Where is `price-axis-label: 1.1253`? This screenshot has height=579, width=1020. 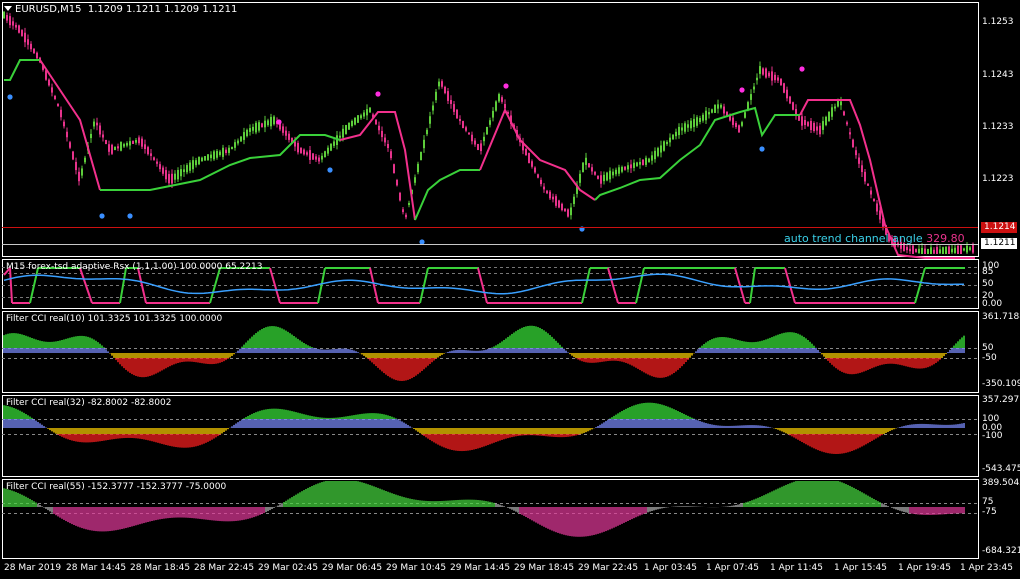 price-axis-label: 1.1253 is located at coordinates (998, 22).